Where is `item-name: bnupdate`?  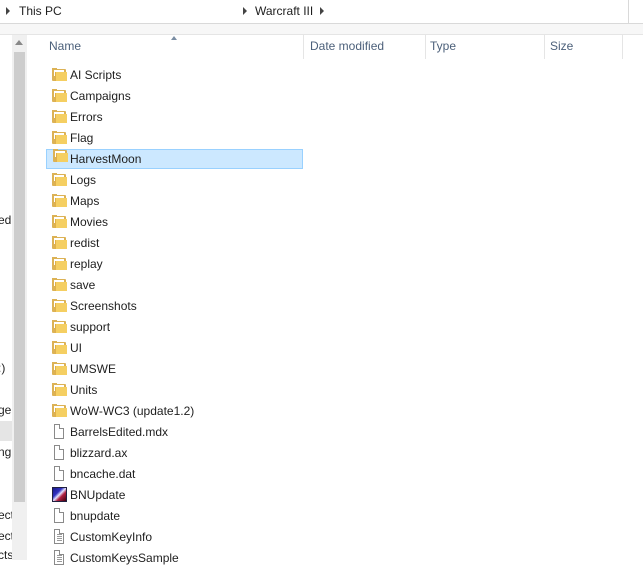
item-name: bnupdate is located at coordinates (95, 516).